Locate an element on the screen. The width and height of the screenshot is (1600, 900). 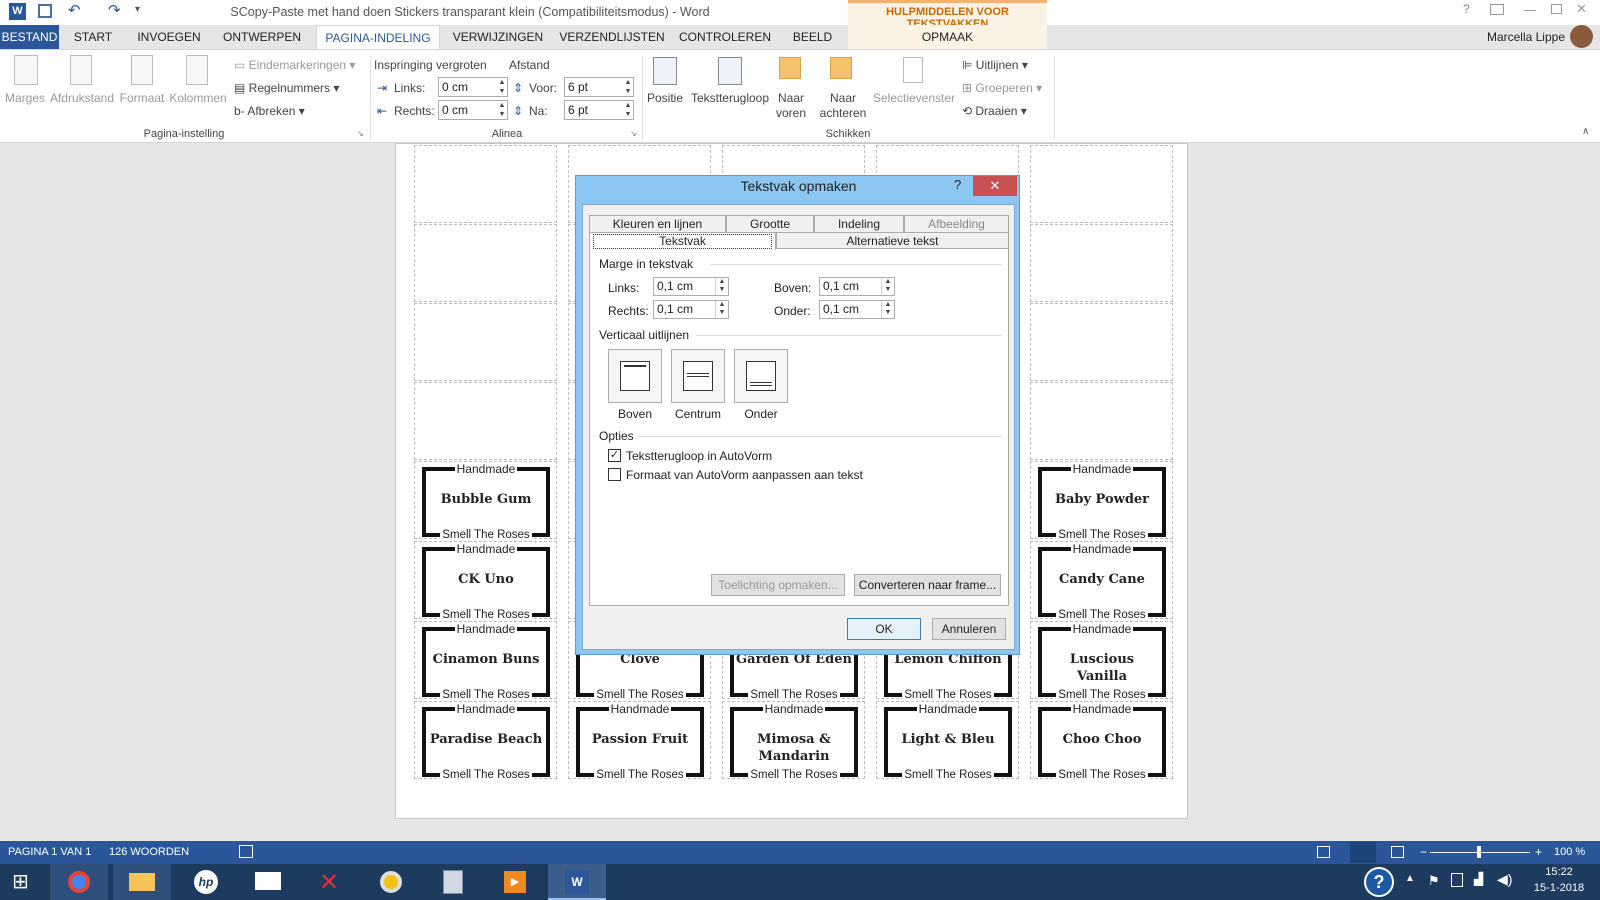
tab-beeld: BEELD is located at coordinates (812, 37).